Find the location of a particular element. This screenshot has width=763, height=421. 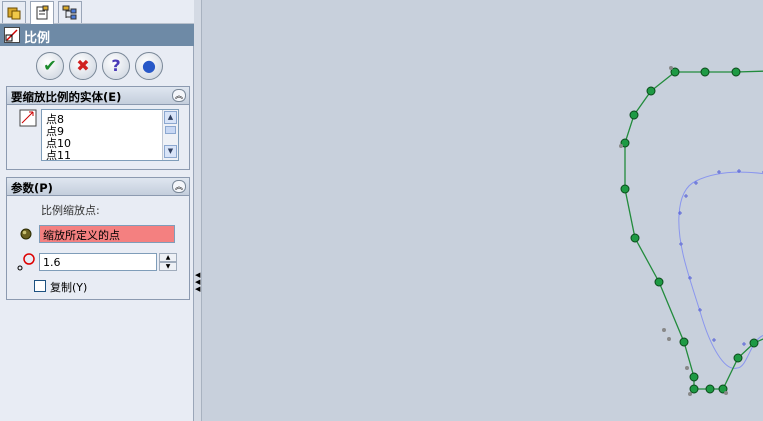

cancel-button: ✖ is located at coordinates (83, 66).